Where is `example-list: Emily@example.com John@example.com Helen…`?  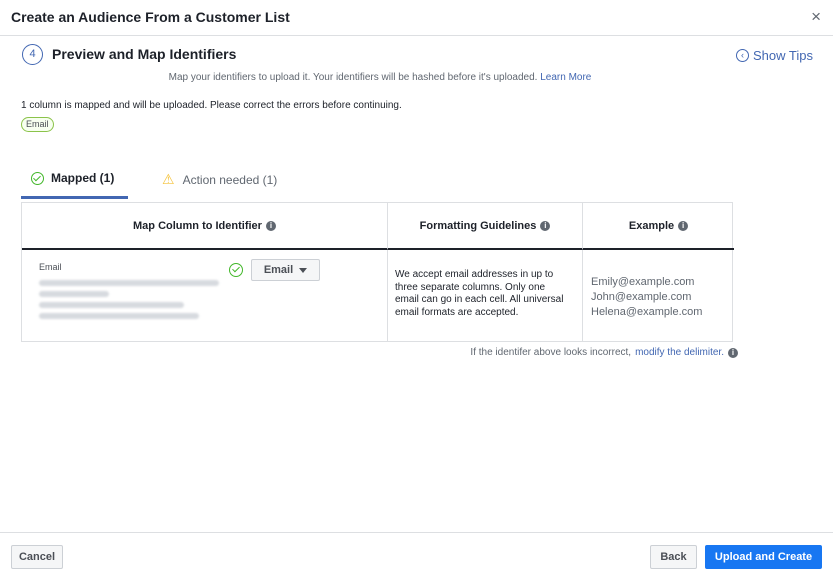 example-list: Emily@example.com John@example.com Helen… is located at coordinates (646, 297).